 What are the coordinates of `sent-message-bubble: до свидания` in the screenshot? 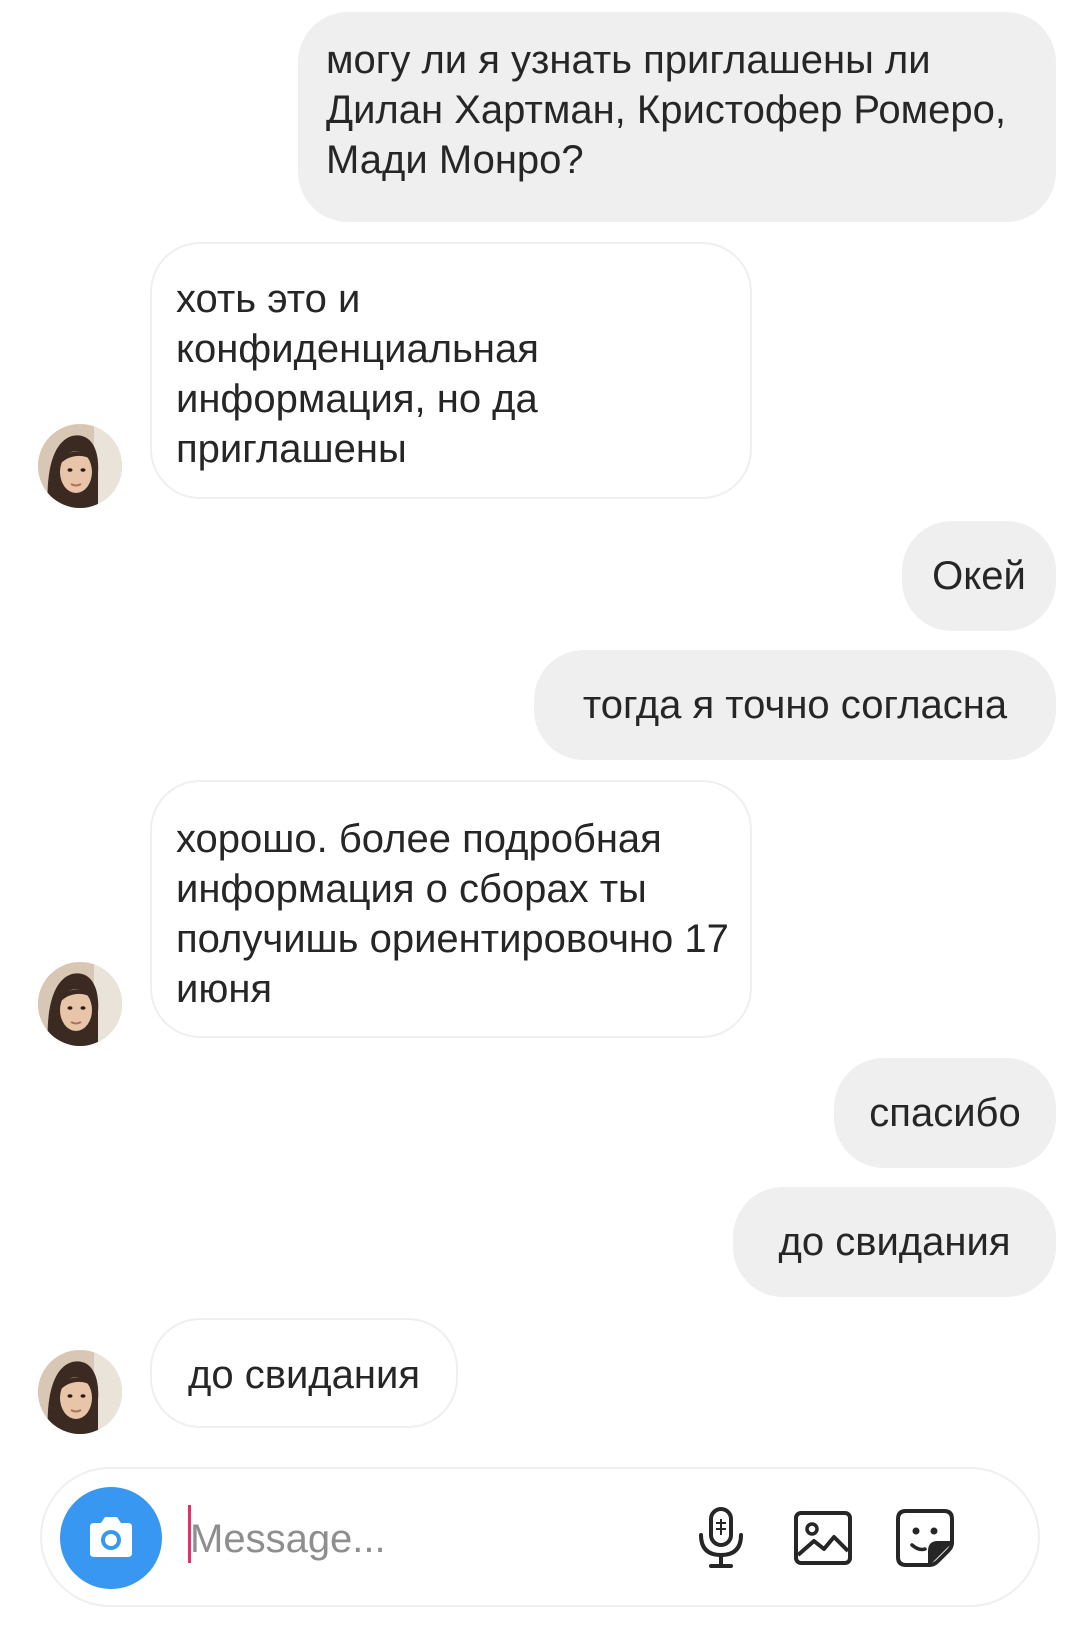 It's located at (894, 1242).